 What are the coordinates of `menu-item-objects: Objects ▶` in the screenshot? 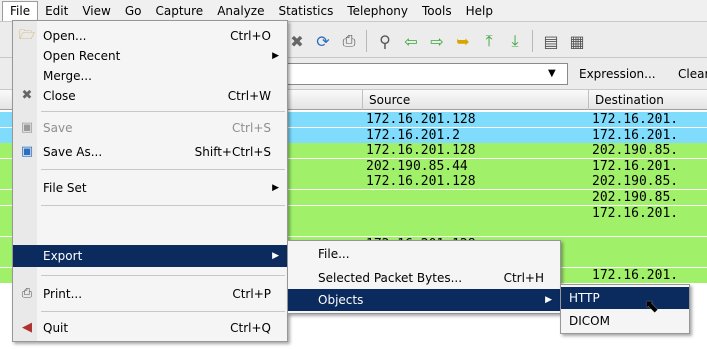 It's located at (424, 300).